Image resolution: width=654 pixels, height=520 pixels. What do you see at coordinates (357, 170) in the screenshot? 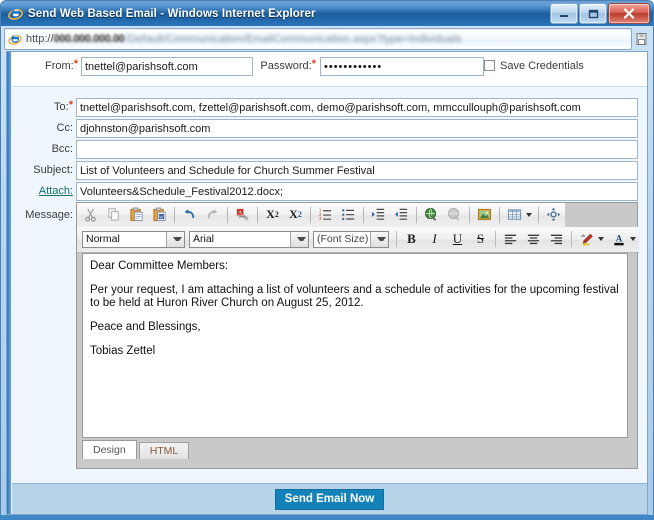
I see `subject-input` at bounding box center [357, 170].